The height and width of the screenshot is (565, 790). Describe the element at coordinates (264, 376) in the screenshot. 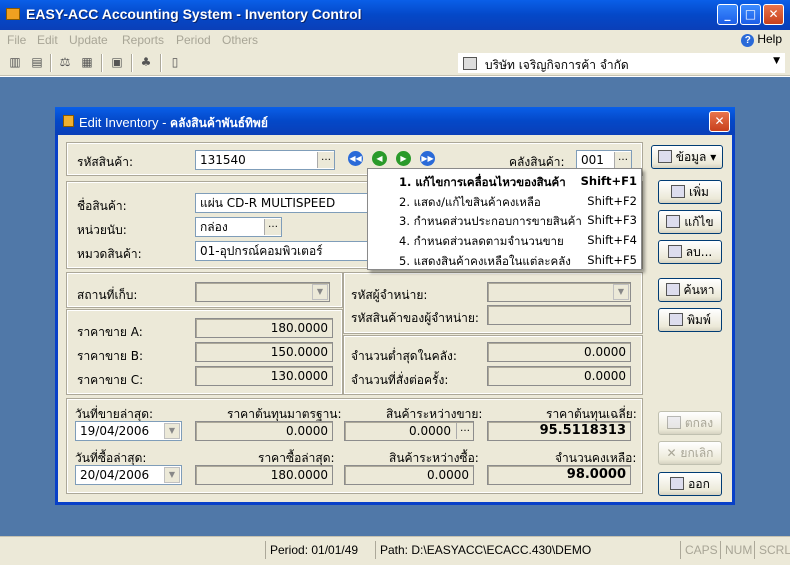

I see `price-c-input: 130.0000` at that location.